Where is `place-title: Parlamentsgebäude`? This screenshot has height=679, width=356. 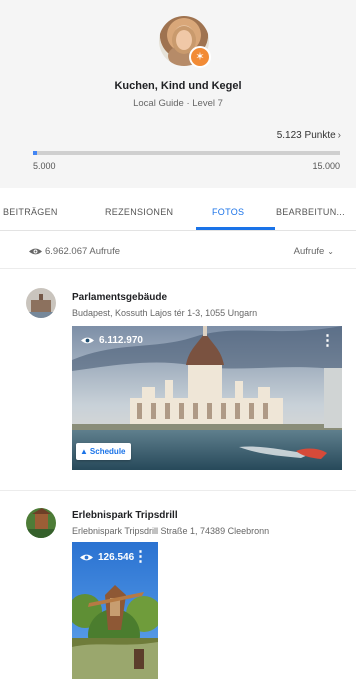 place-title: Parlamentsgebäude is located at coordinates (119, 297).